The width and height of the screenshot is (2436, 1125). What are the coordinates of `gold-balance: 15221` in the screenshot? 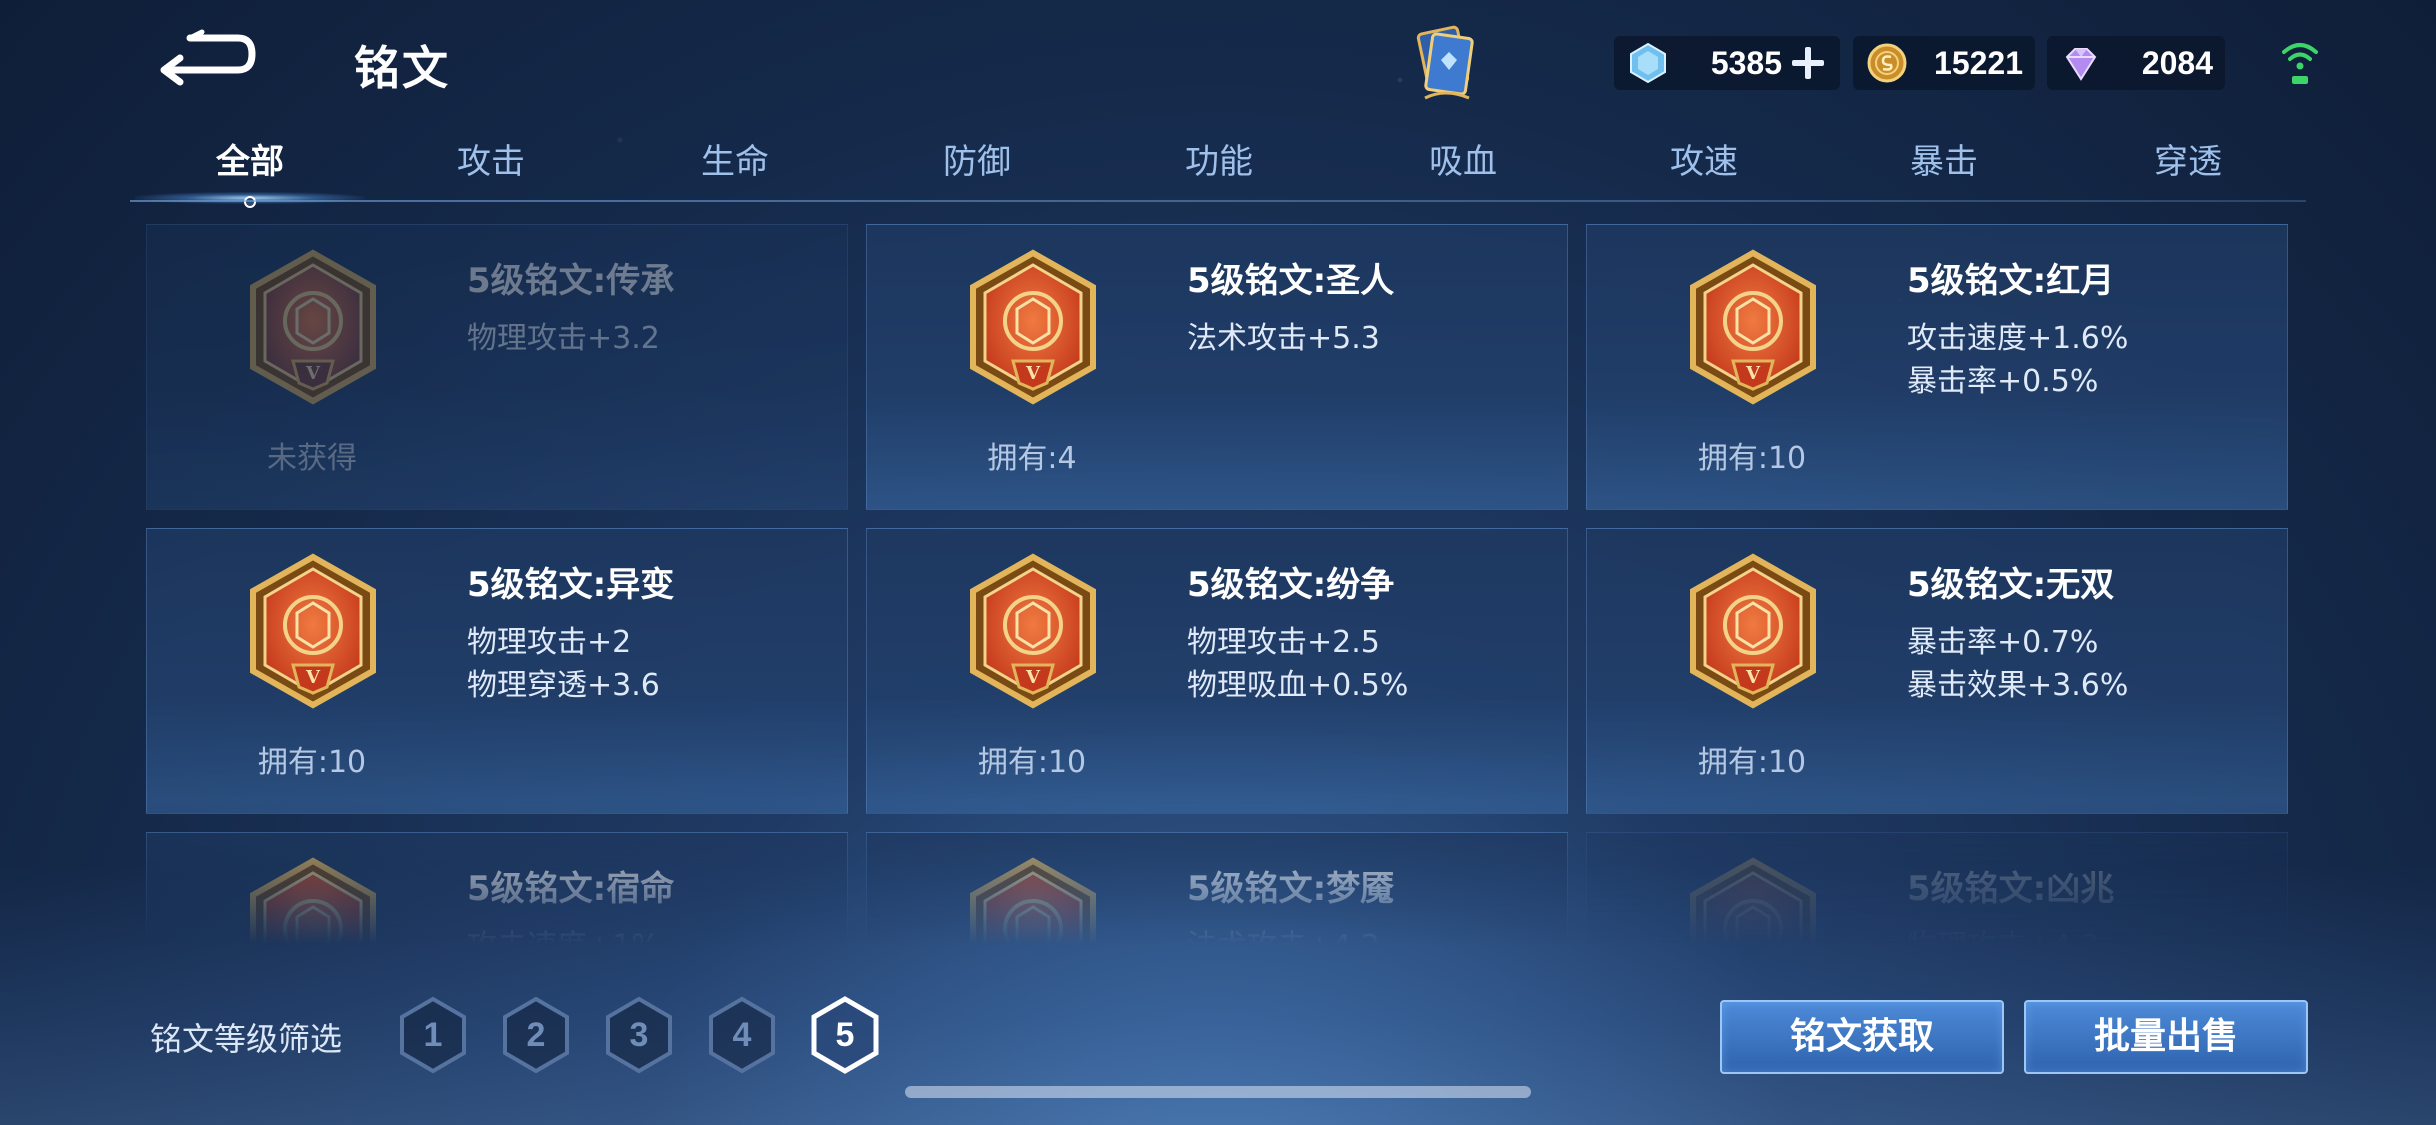 It's located at (1944, 63).